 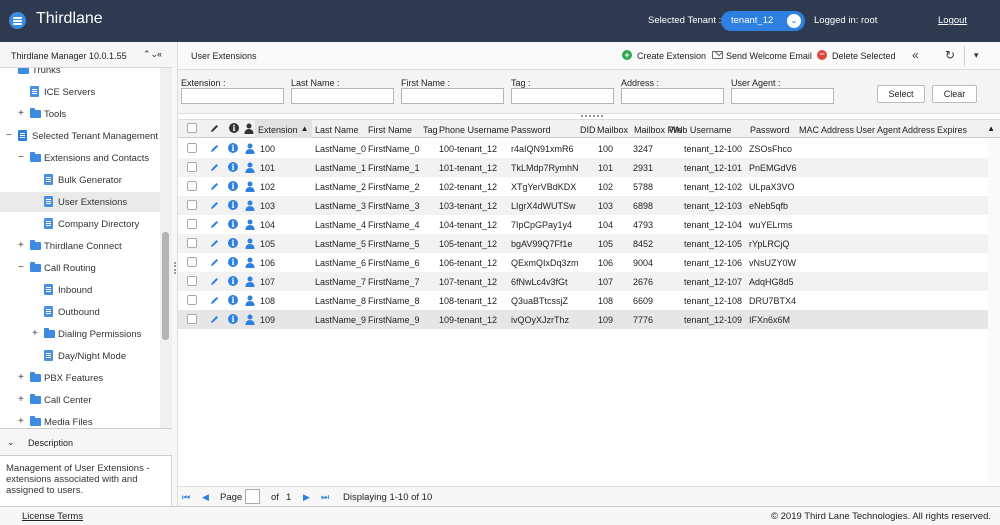 I want to click on address-filter-input, so click(x=672, y=96).